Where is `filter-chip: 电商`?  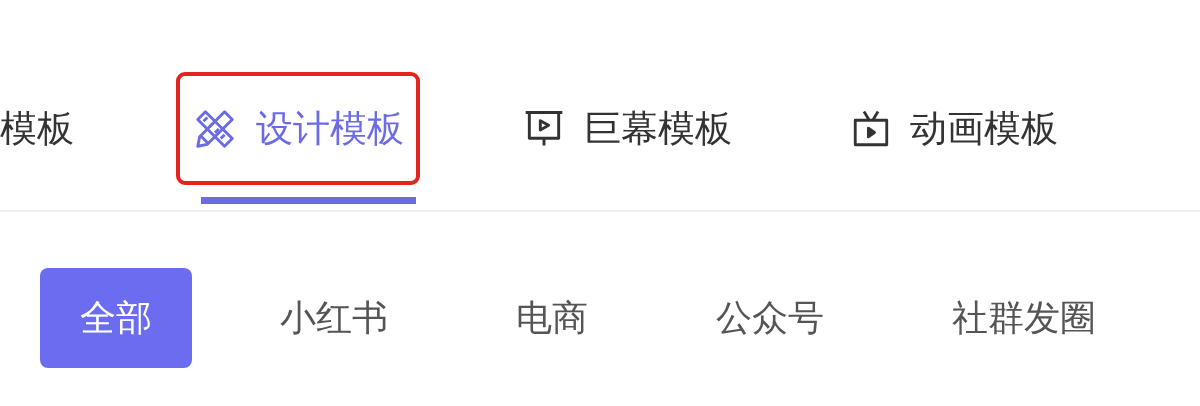 filter-chip: 电商 is located at coordinates (552, 318).